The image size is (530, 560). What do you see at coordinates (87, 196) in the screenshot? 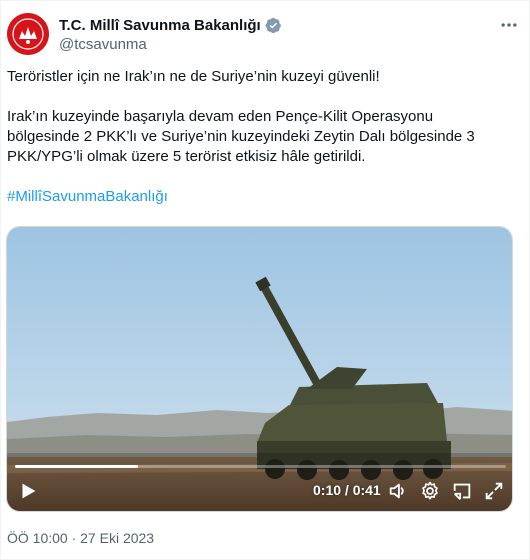
I see `hashtag-link: #MillîSavunmaBakanlığı` at bounding box center [87, 196].